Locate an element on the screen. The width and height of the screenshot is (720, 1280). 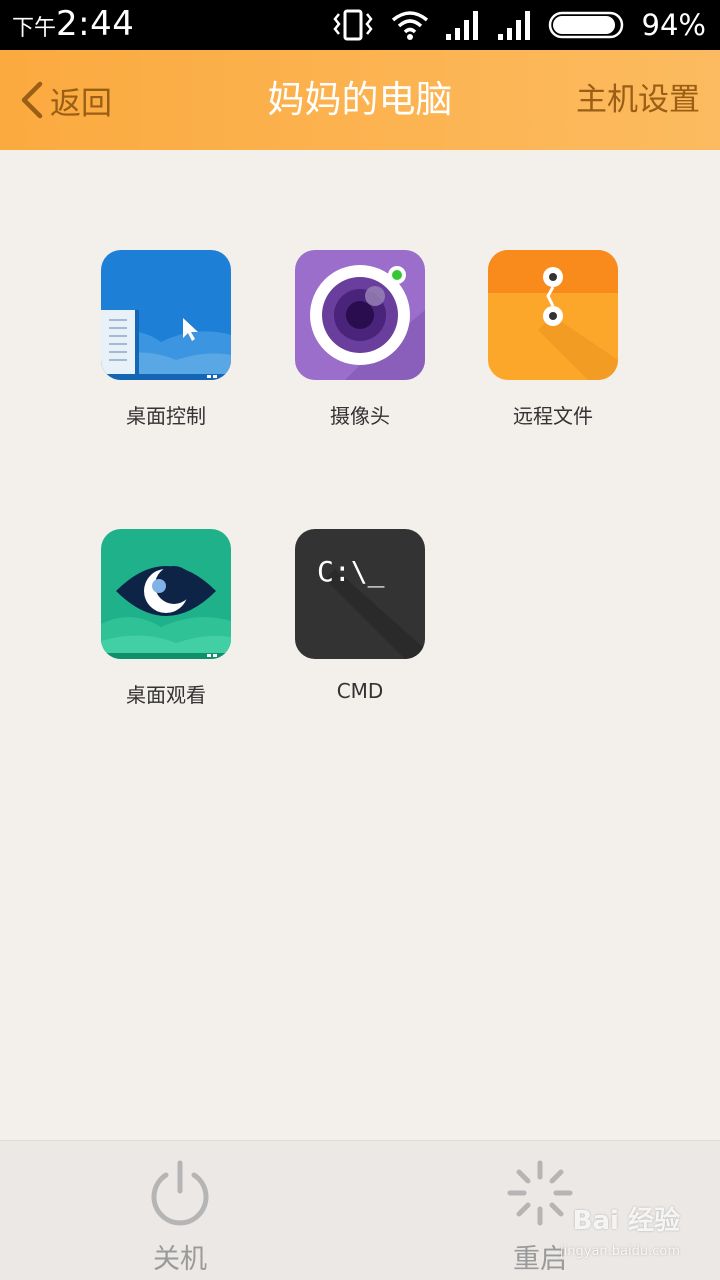
desktop-control-icon is located at coordinates (166, 315).